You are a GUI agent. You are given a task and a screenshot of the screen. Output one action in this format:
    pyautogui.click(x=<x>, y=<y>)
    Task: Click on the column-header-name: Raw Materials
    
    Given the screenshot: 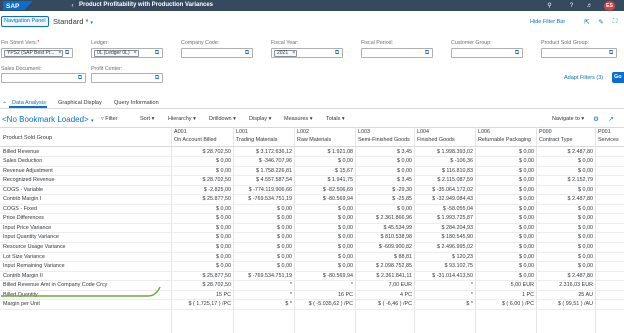 What is the action you would take?
    pyautogui.click(x=326, y=140)
    